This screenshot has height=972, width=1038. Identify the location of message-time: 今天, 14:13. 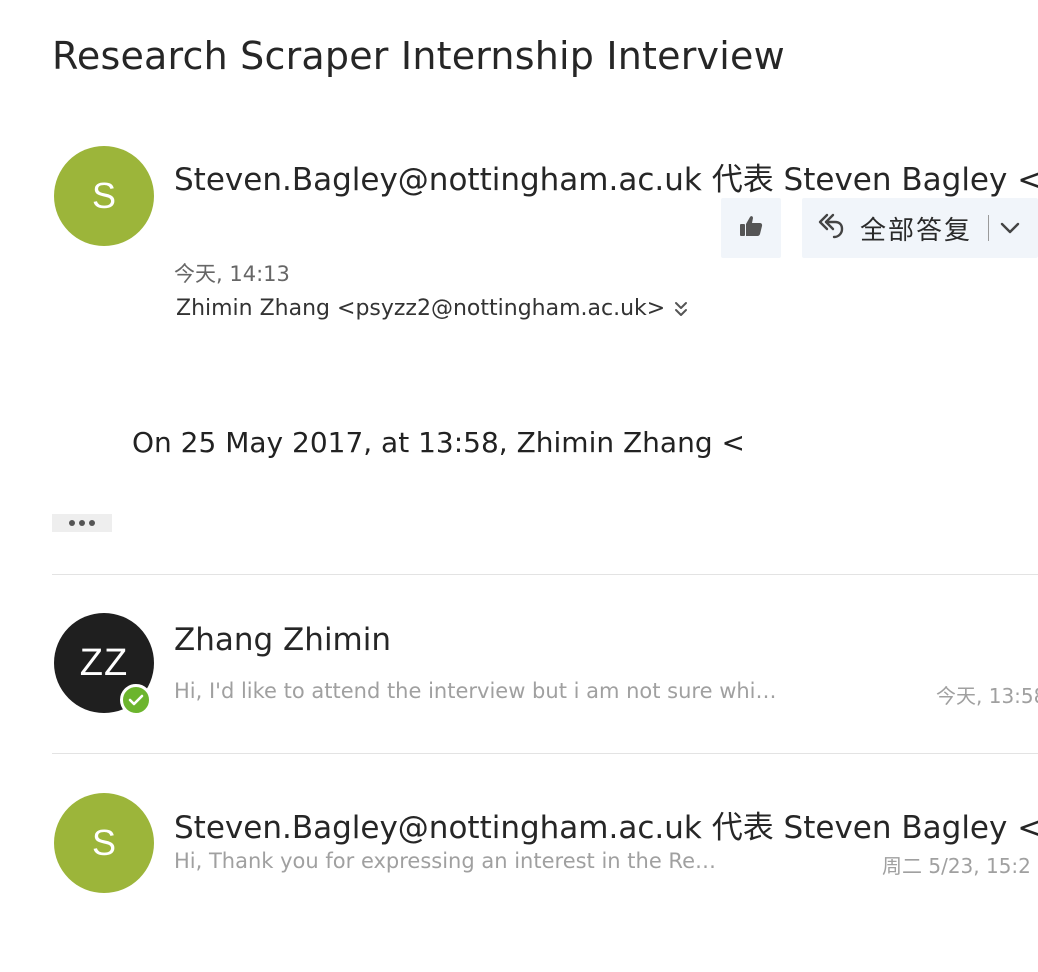
(232, 274).